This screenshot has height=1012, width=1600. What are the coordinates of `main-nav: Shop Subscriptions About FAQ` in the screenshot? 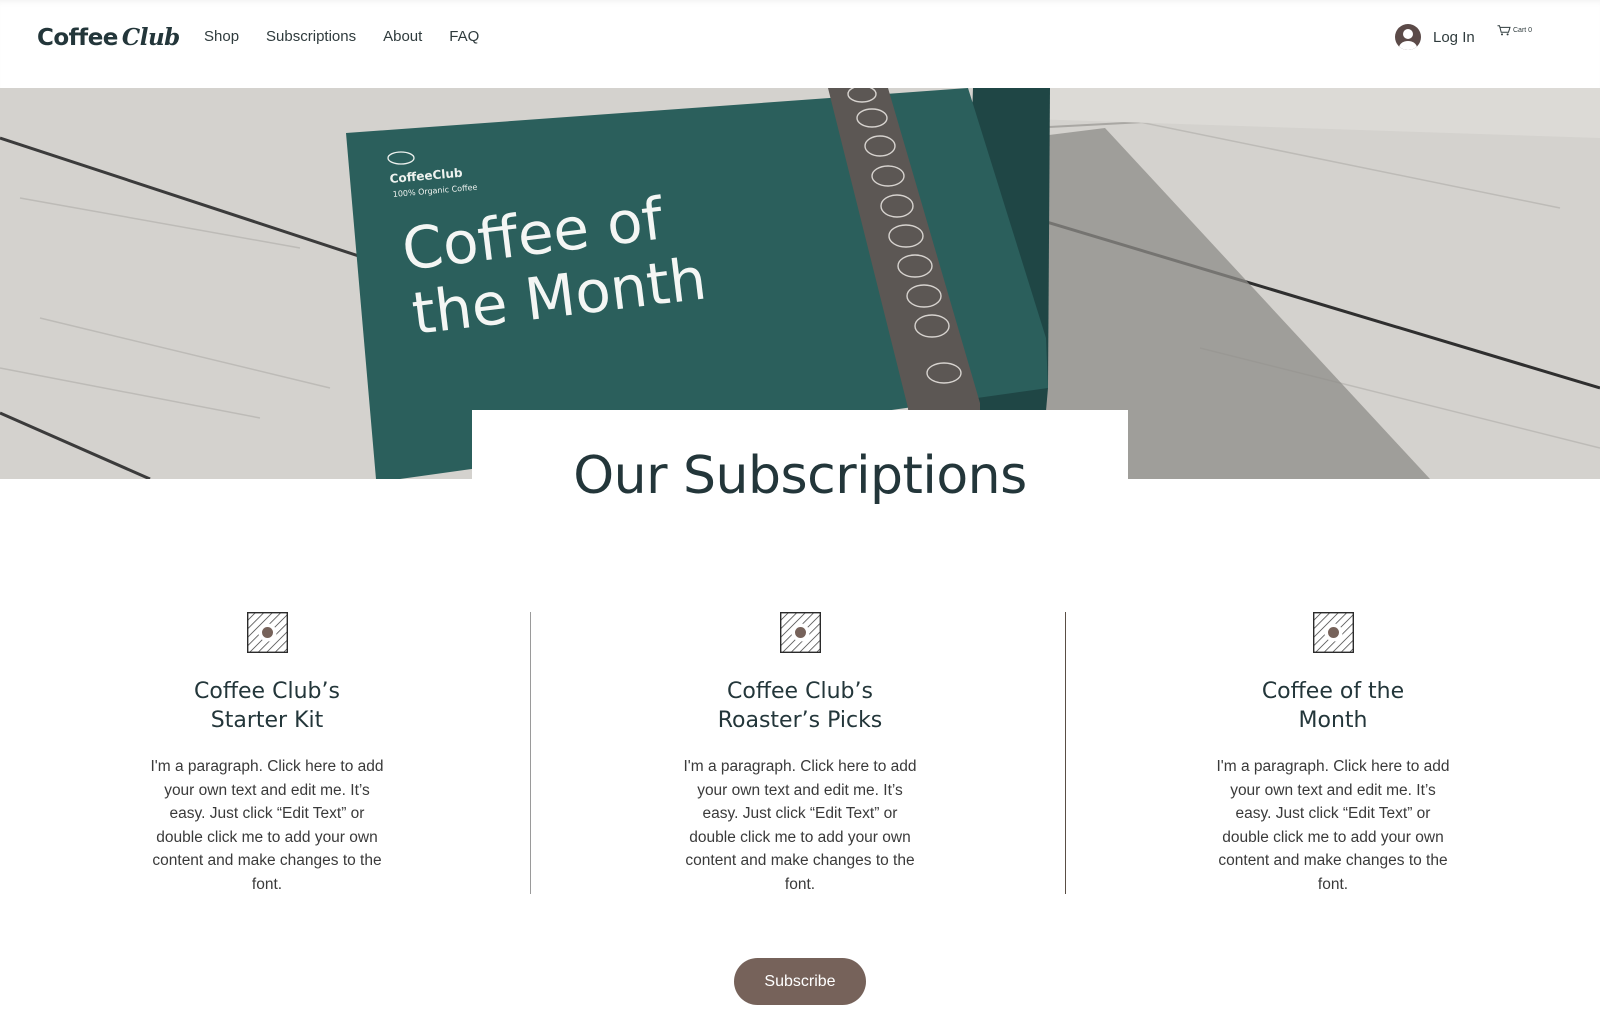 It's located at (341, 36).